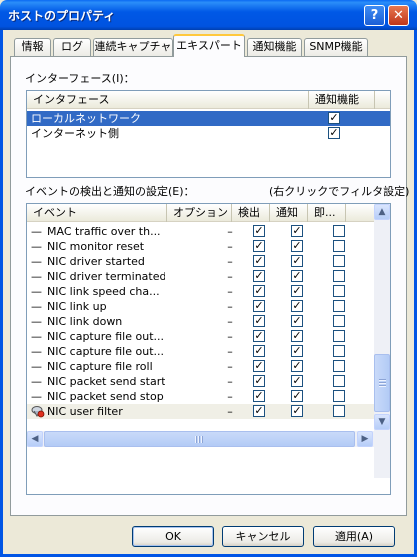  I want to click on scroll-up-button: ▲, so click(382, 212).